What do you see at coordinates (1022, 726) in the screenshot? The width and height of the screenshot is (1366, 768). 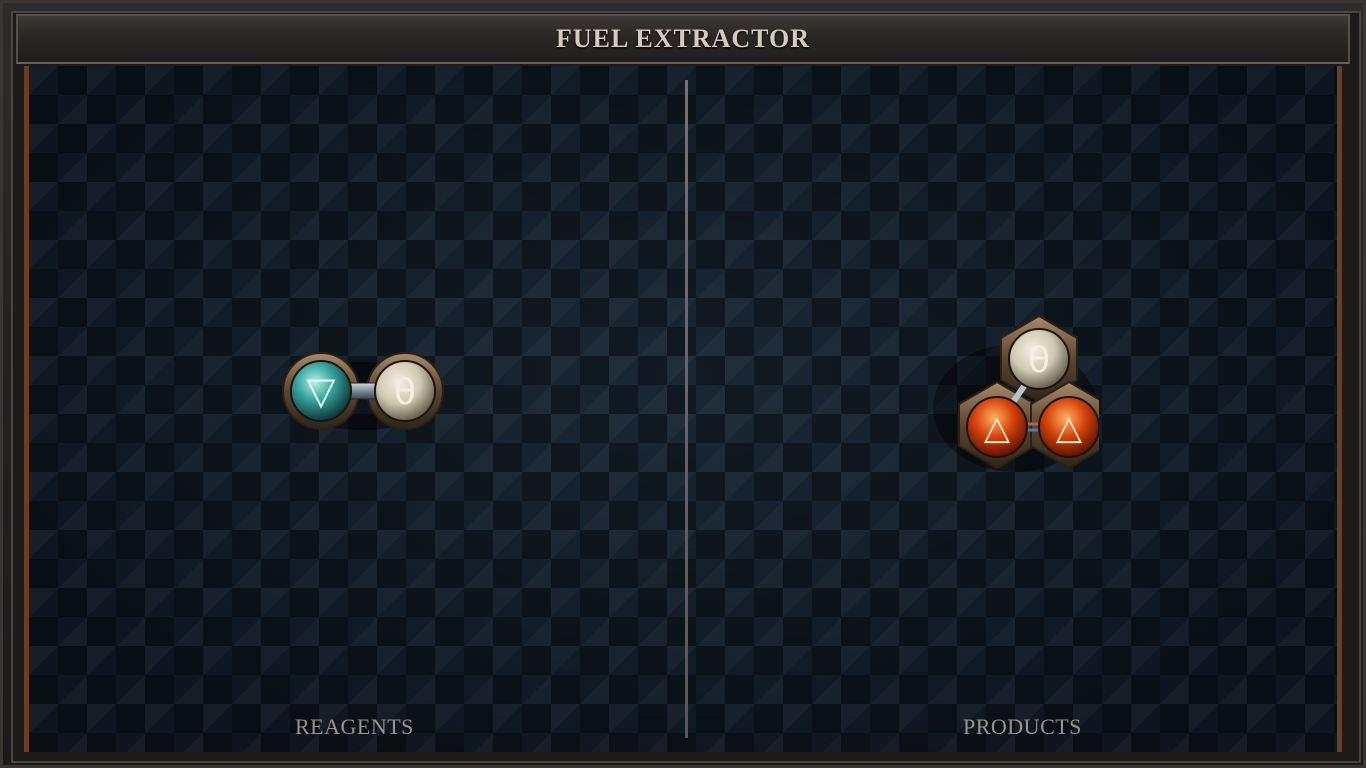 I see `products-label: PRODUCTS` at bounding box center [1022, 726].